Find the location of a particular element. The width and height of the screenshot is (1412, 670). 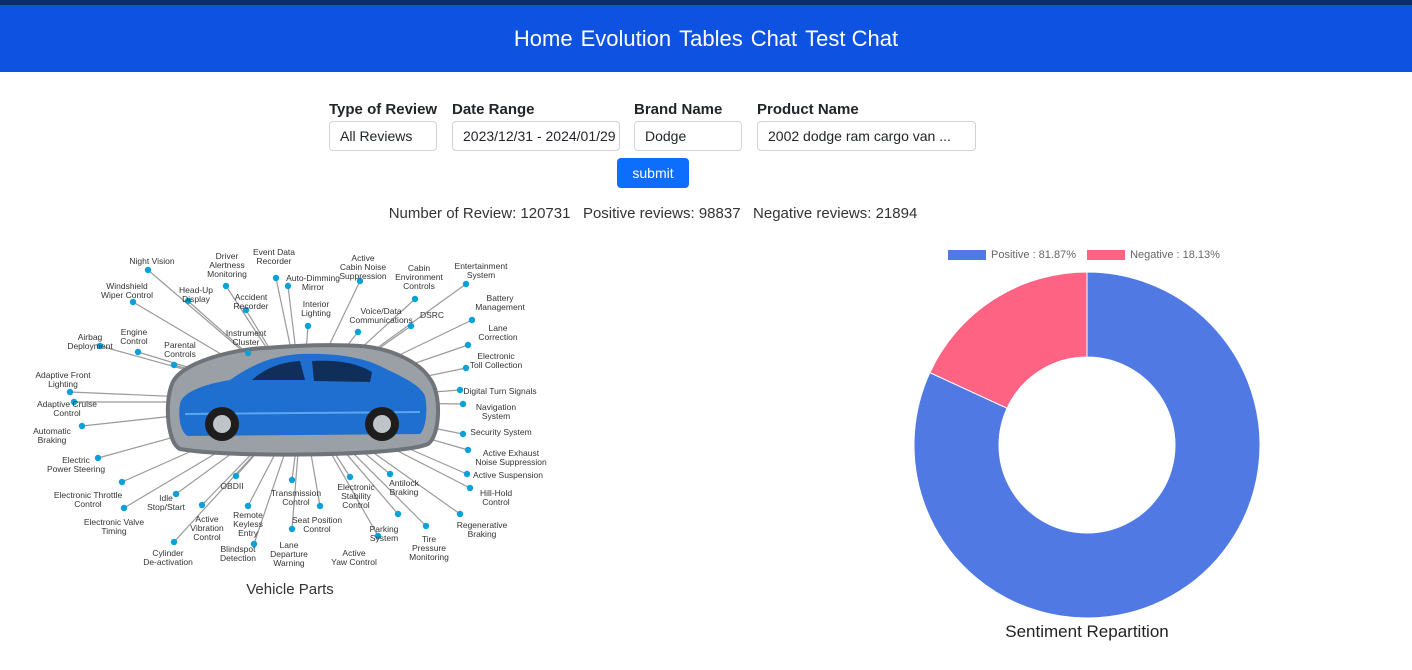

vehicle-part-label: Active Exhaust Noise Suppression is located at coordinates (511, 457).